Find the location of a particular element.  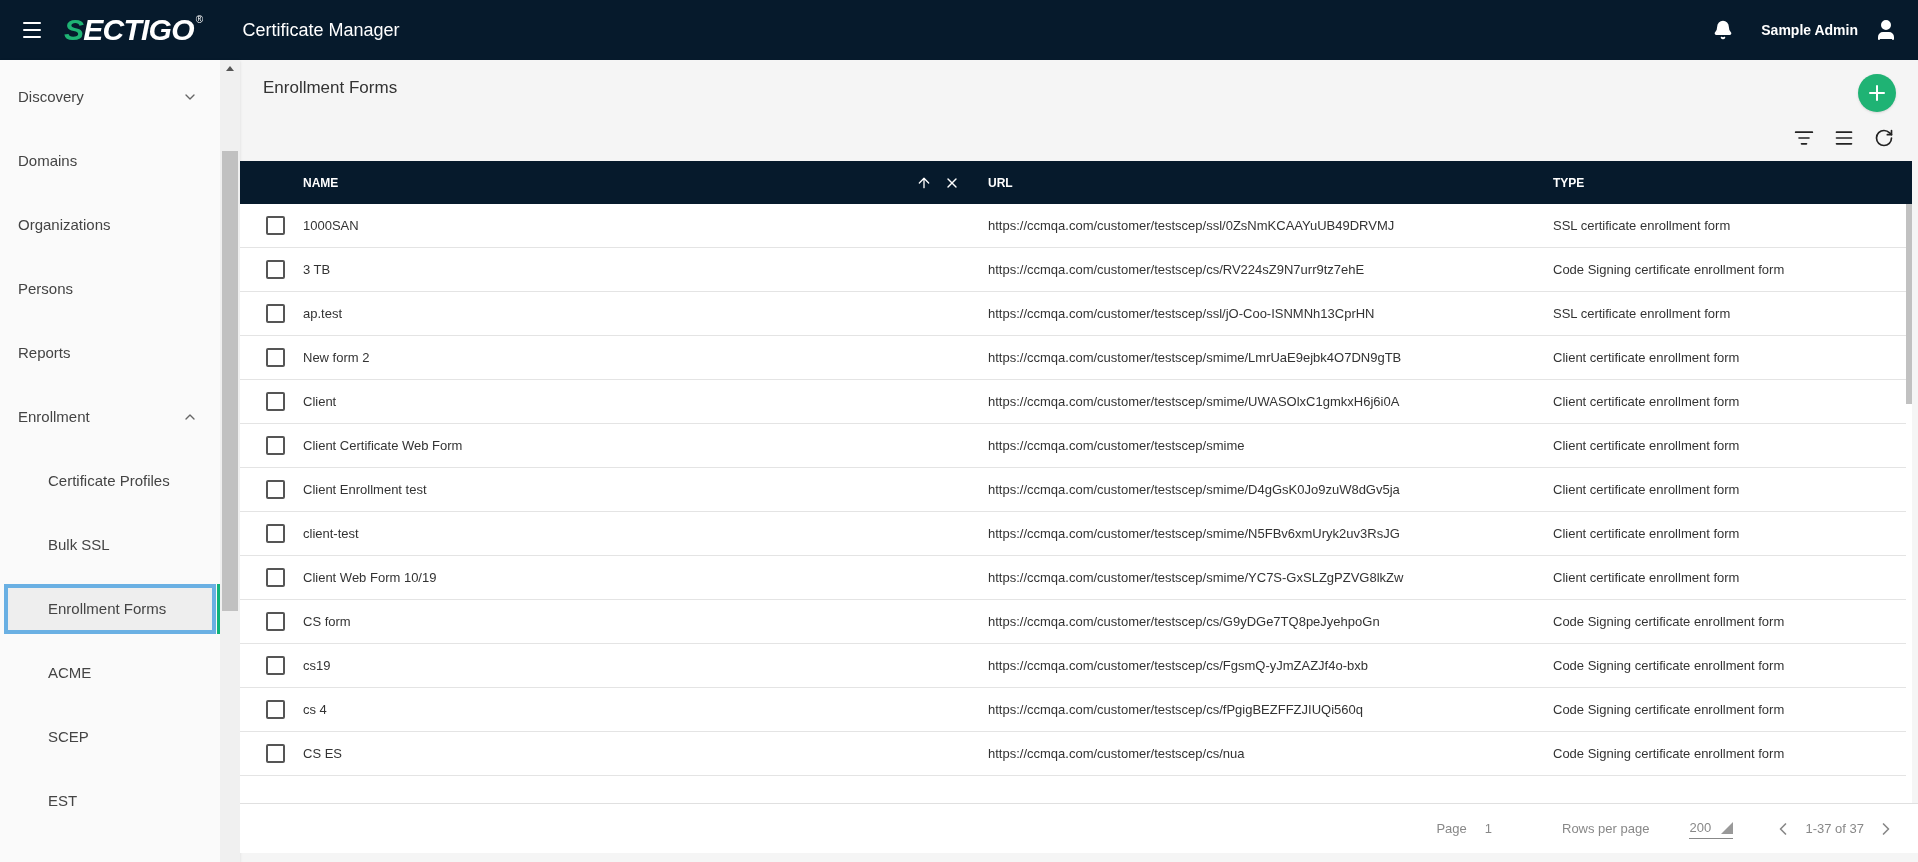

table-cell-text: https://ccmqa.com/customer/testscep/cs/RV224sZ9N7urr9tz7ehE is located at coordinates (1177, 269).